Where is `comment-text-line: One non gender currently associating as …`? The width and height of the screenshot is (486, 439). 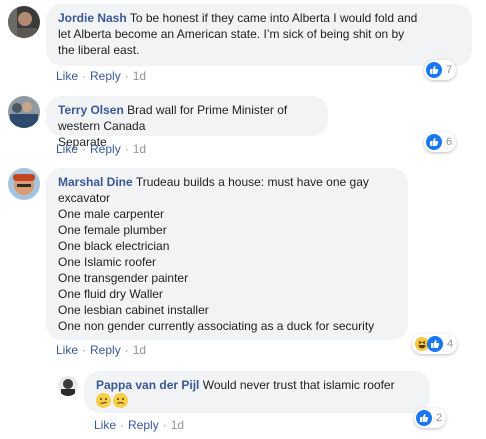
comment-text-line: One non gender currently associating as … is located at coordinates (216, 326).